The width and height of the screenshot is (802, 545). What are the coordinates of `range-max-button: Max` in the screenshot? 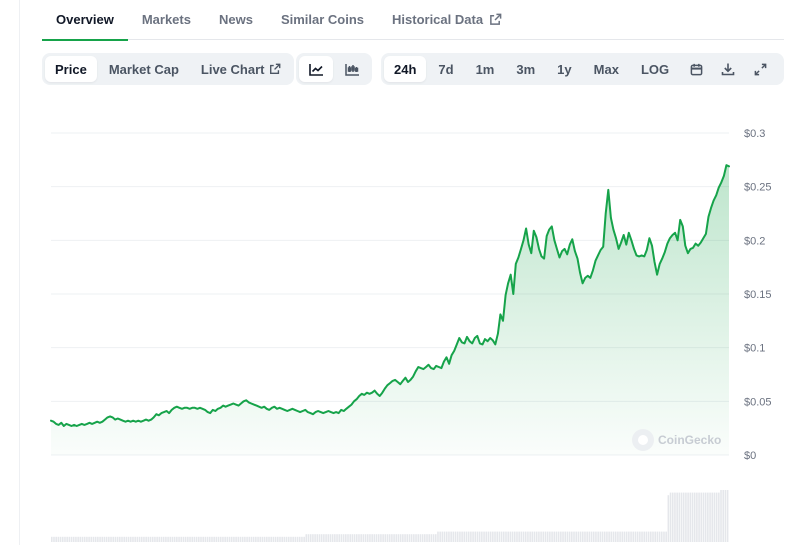 It's located at (606, 69).